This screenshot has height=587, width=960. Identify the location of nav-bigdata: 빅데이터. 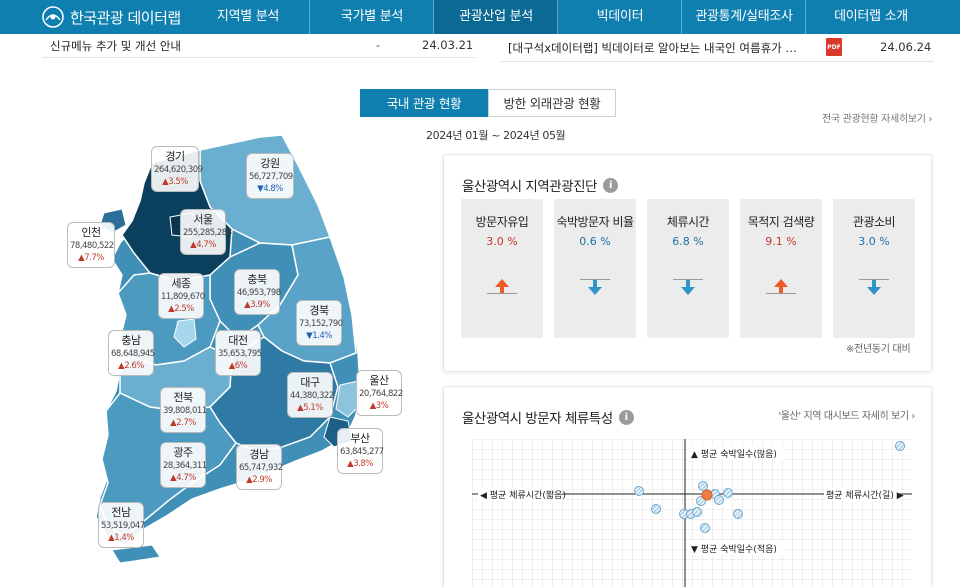
(620, 17).